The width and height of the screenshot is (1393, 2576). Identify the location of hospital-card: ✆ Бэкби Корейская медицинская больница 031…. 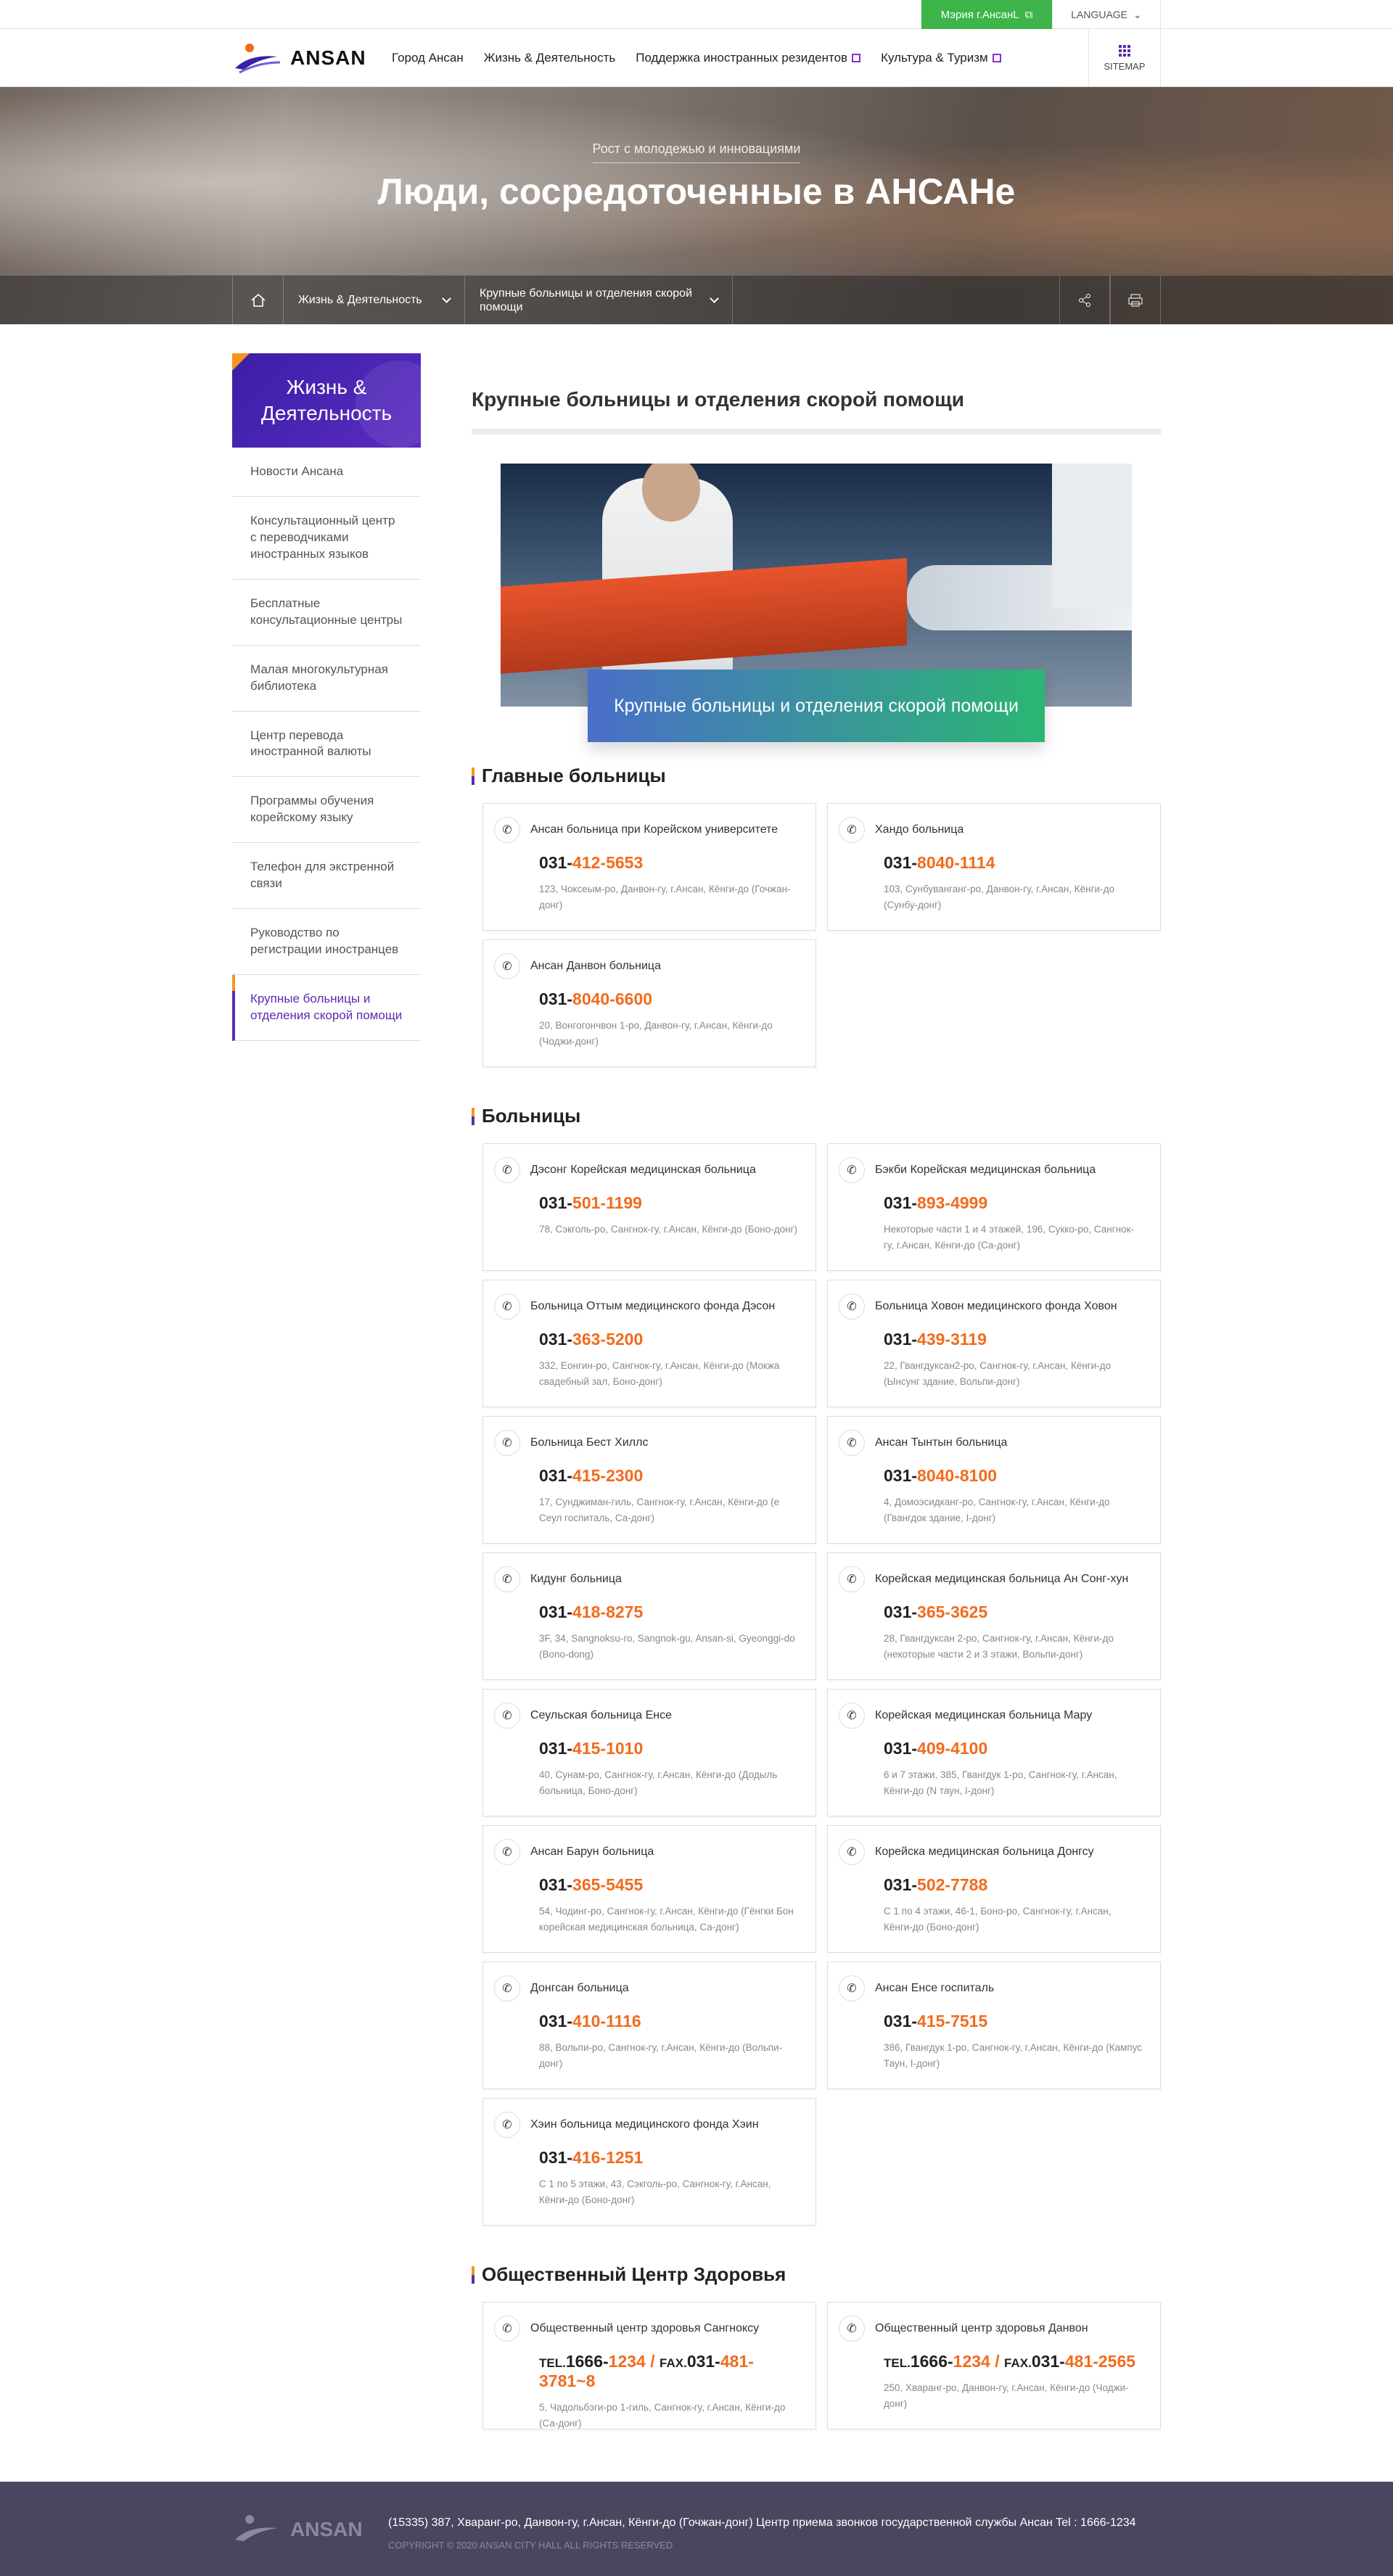
(994, 1207).